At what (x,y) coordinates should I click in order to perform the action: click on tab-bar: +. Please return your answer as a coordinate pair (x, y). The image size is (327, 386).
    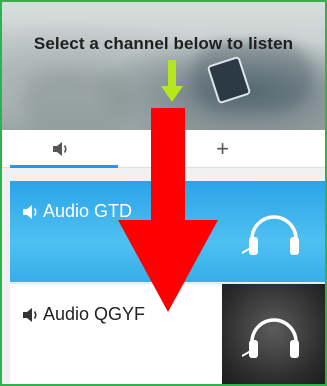
    Looking at the image, I should click on (163, 149).